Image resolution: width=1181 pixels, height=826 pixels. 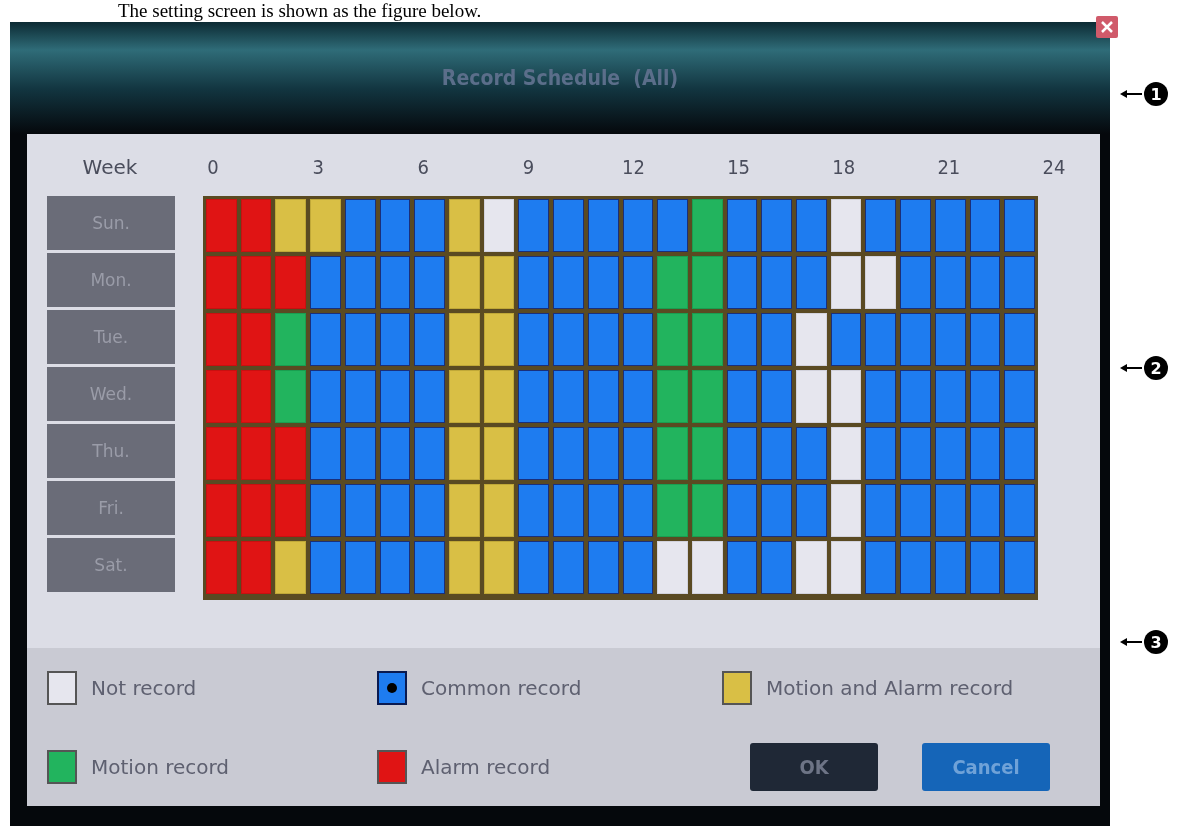 I want to click on close-icon, so click(x=1107, y=27).